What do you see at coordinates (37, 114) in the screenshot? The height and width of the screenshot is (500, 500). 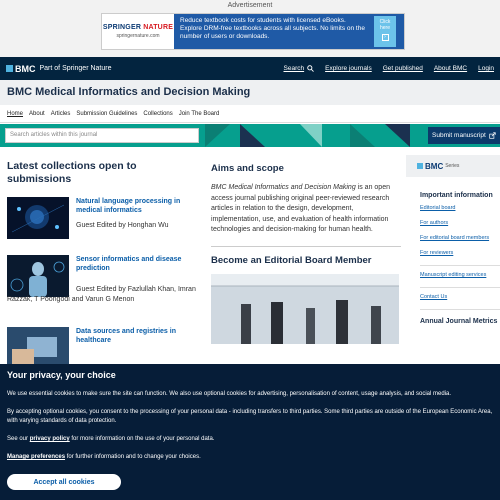 I see `nav-about: About` at bounding box center [37, 114].